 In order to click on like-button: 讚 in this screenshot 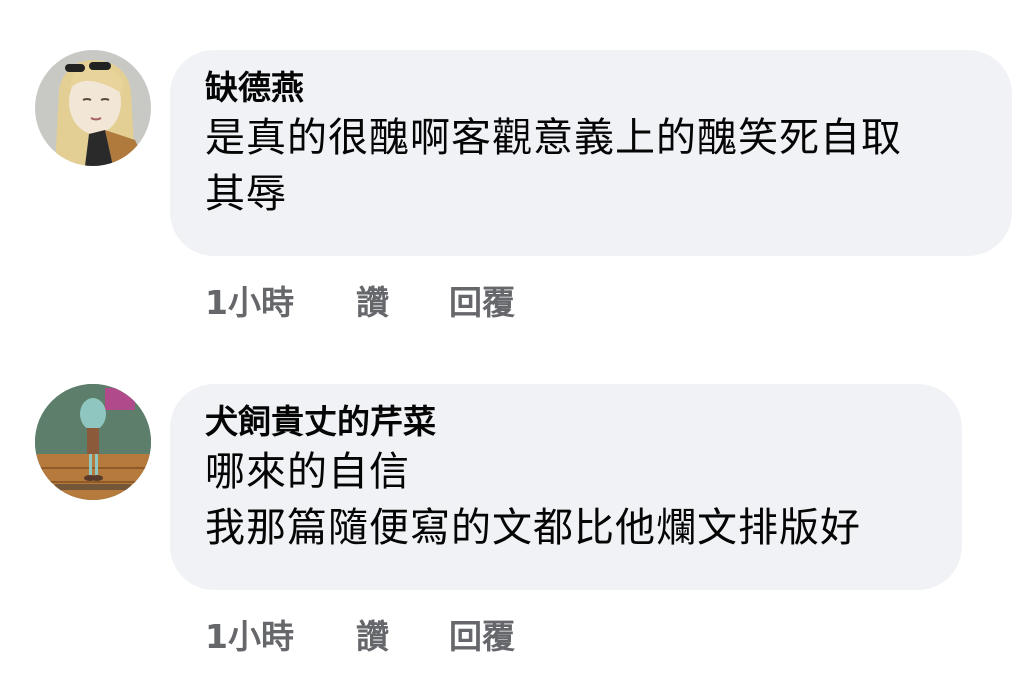, I will do `click(372, 634)`.